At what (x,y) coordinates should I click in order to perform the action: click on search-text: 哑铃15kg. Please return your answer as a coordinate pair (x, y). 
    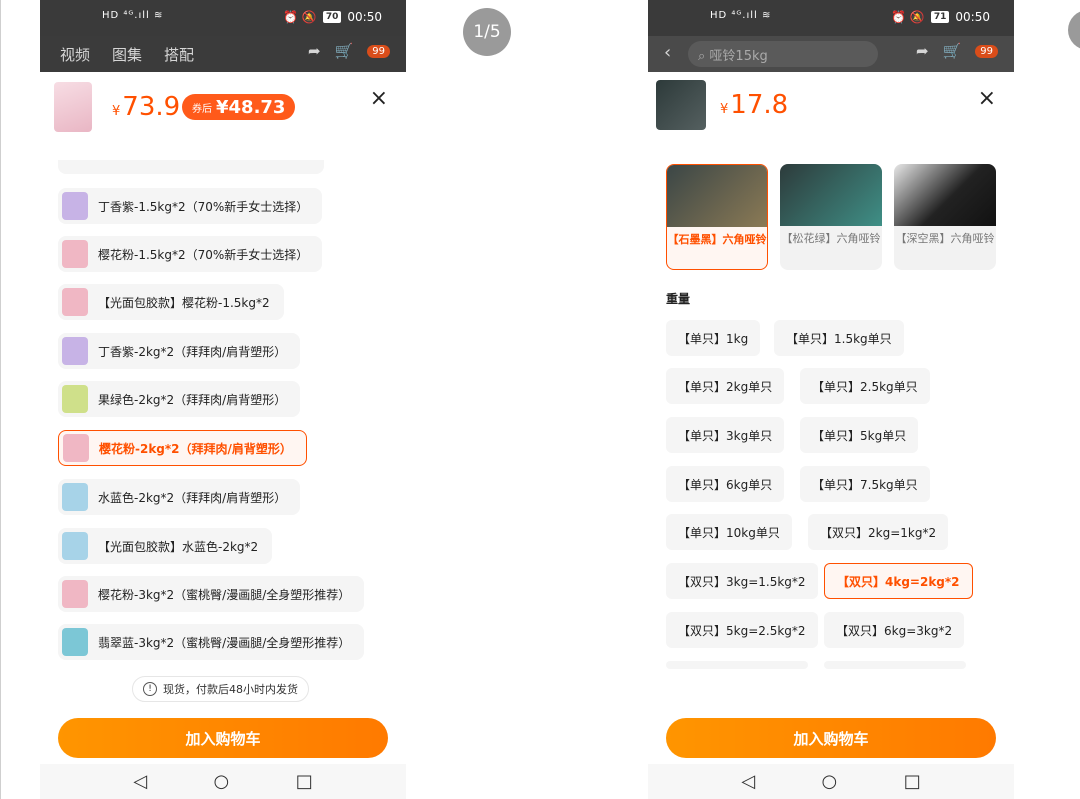
    Looking at the image, I should click on (738, 56).